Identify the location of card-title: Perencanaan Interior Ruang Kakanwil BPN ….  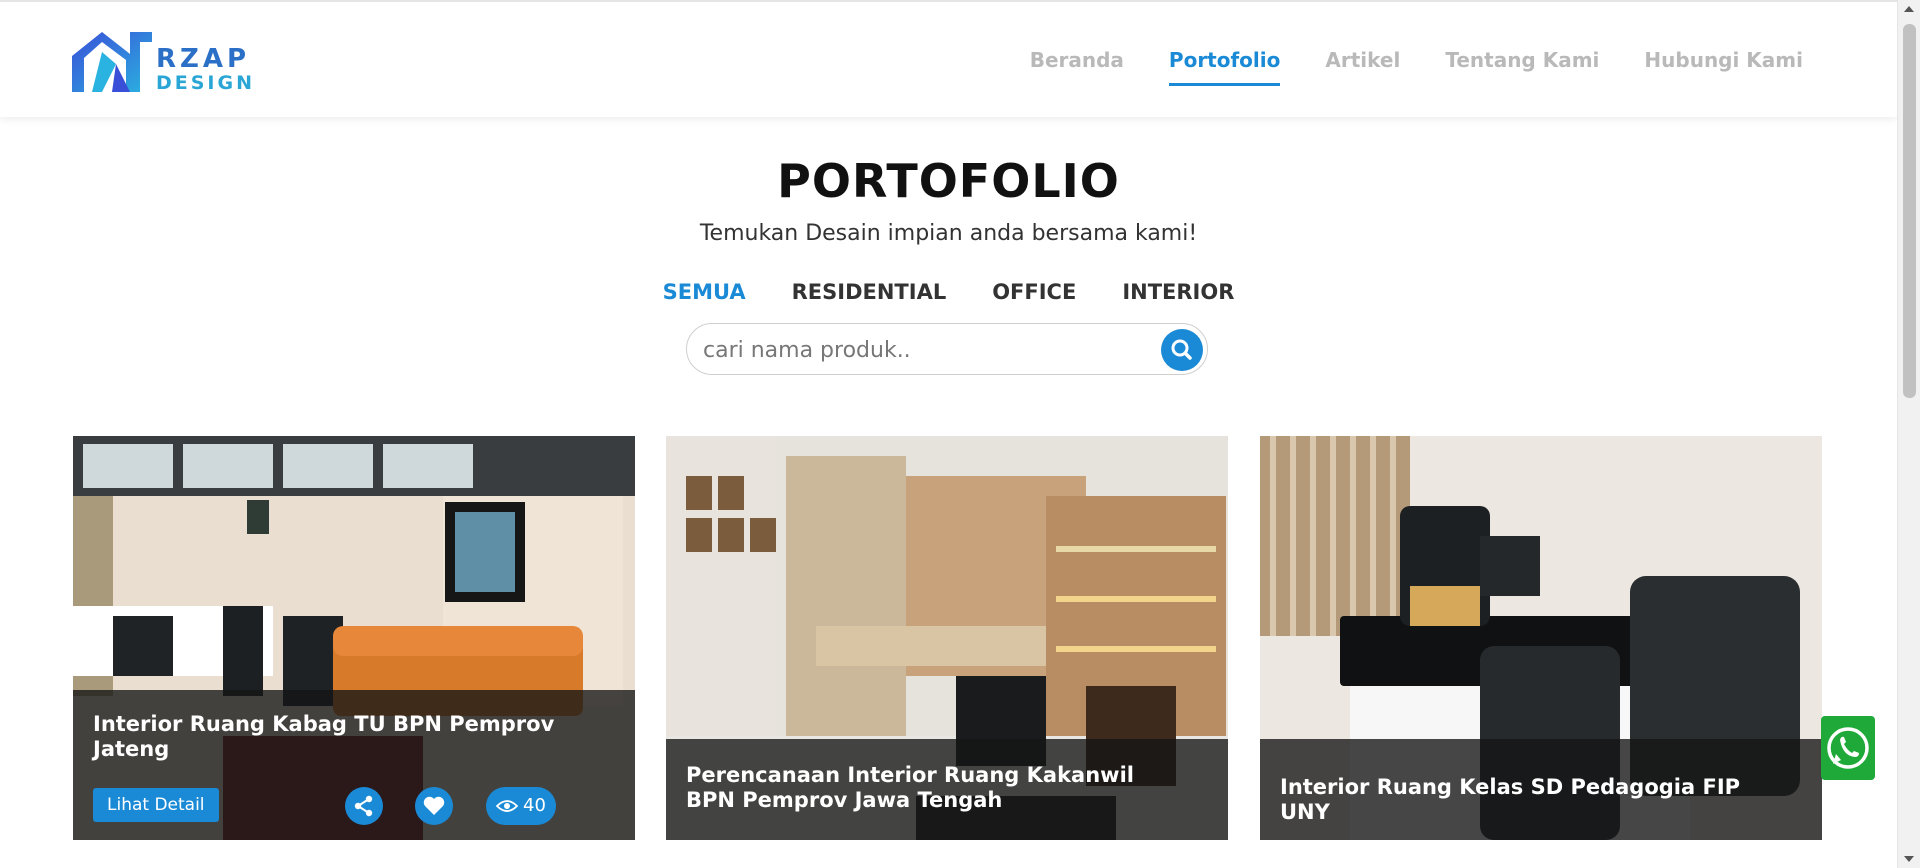
(910, 787).